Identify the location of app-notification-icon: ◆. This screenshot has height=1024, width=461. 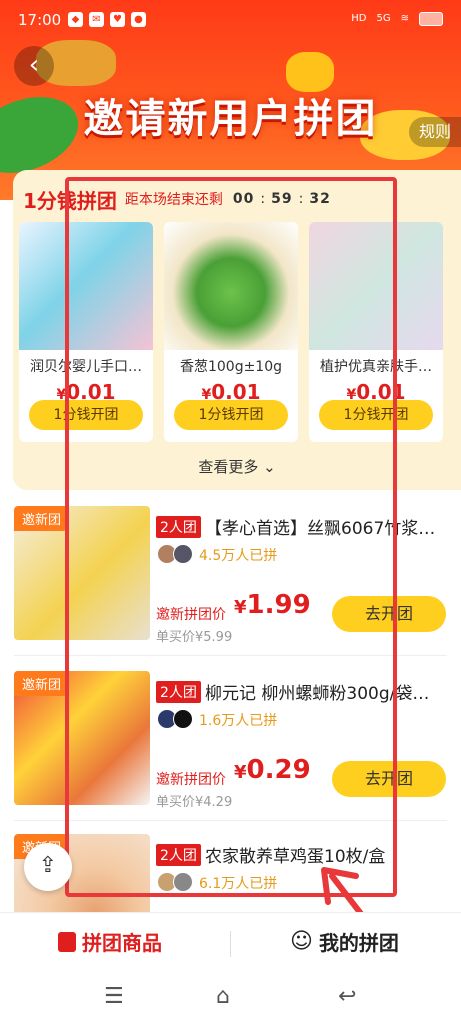
(75, 19).